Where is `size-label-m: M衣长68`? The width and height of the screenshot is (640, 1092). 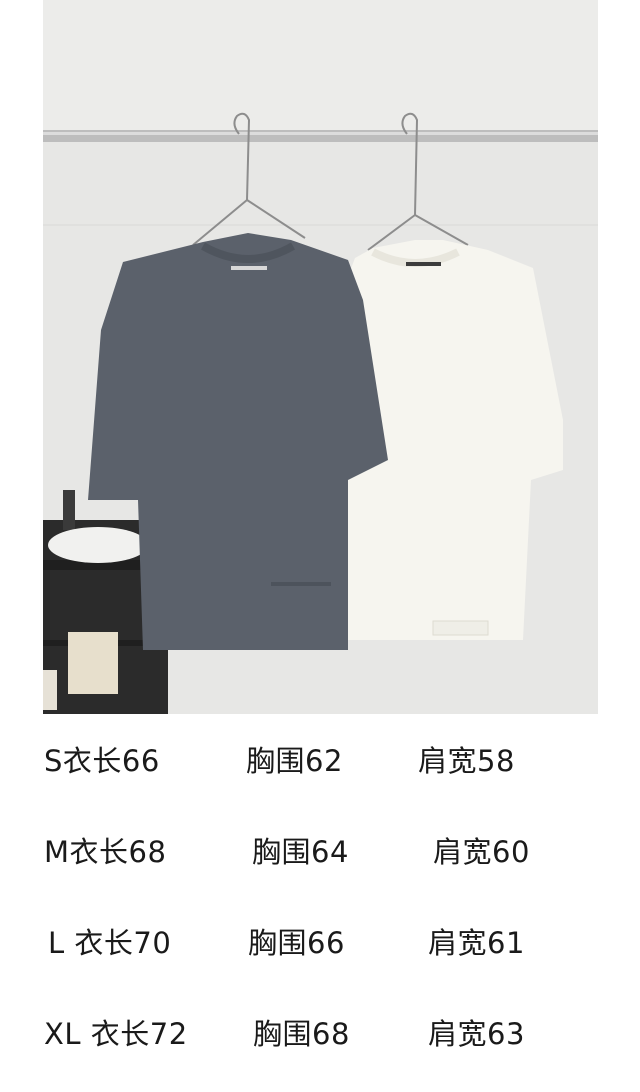
size-label-m: M衣长68 is located at coordinates (105, 852).